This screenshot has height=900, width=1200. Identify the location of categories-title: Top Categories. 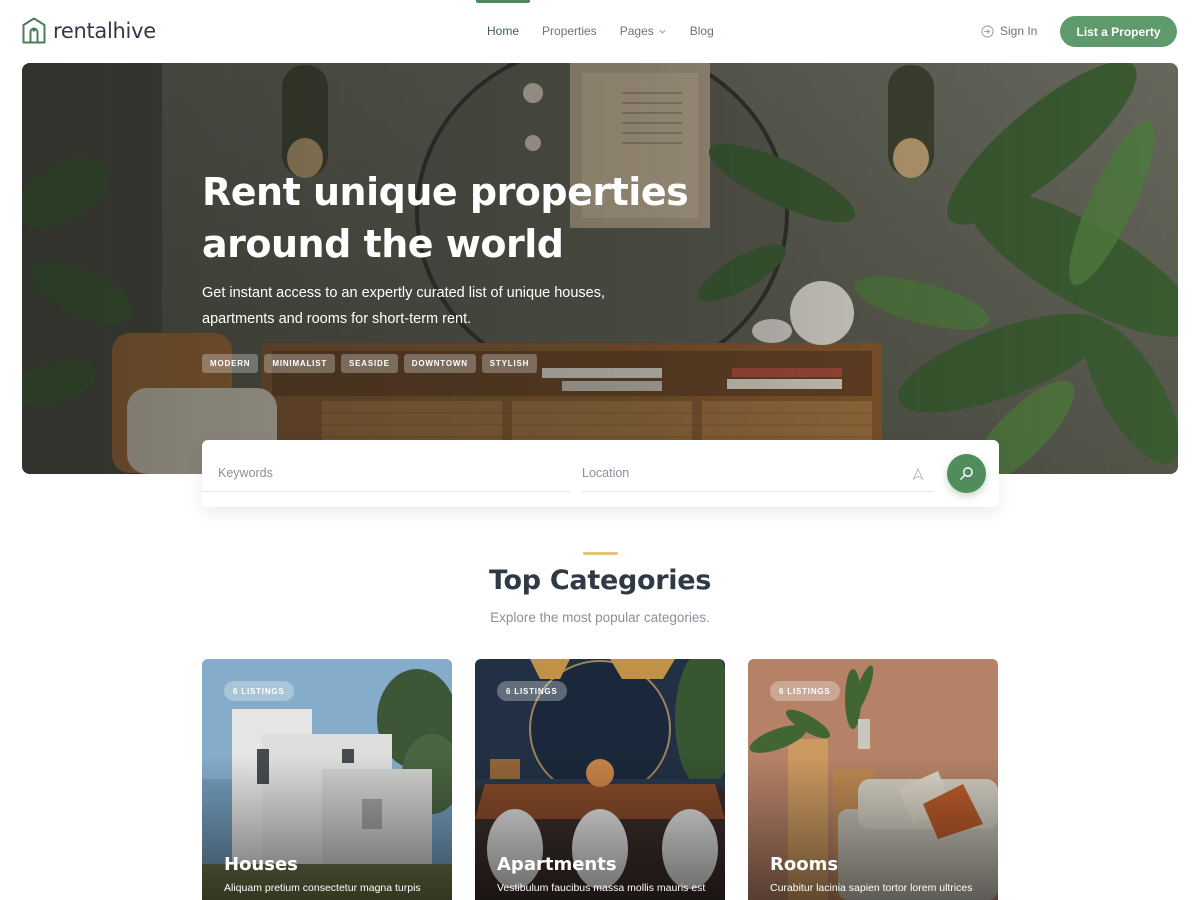
(600, 580).